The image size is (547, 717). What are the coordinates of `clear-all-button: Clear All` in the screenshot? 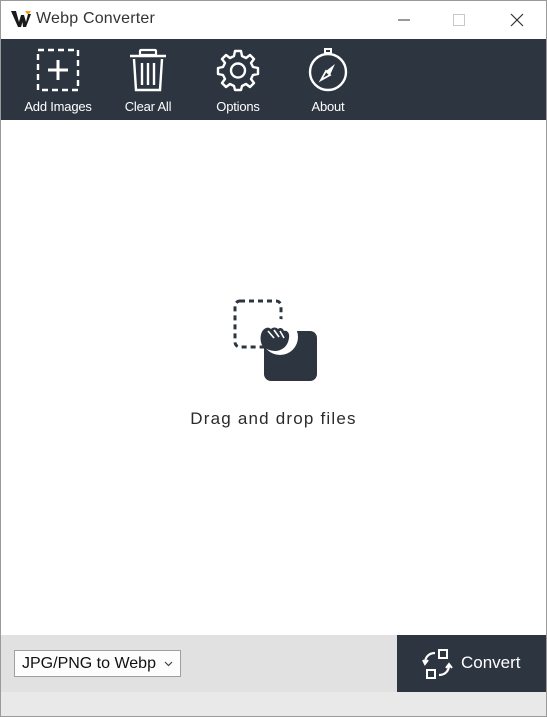 It's located at (148, 79).